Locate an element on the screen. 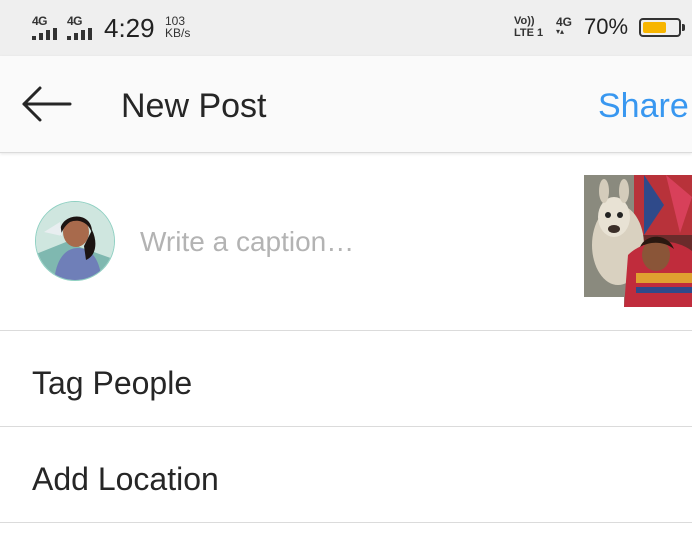 The image size is (692, 546). arrow-left-icon is located at coordinates (47, 104).